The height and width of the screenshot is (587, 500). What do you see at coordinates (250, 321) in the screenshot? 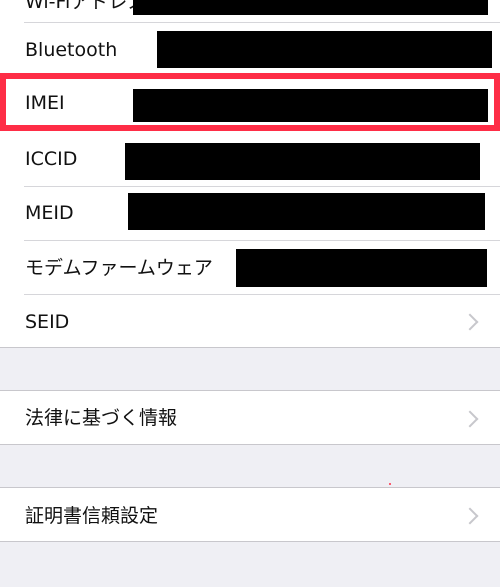
I see `row-seid: SEID` at bounding box center [250, 321].